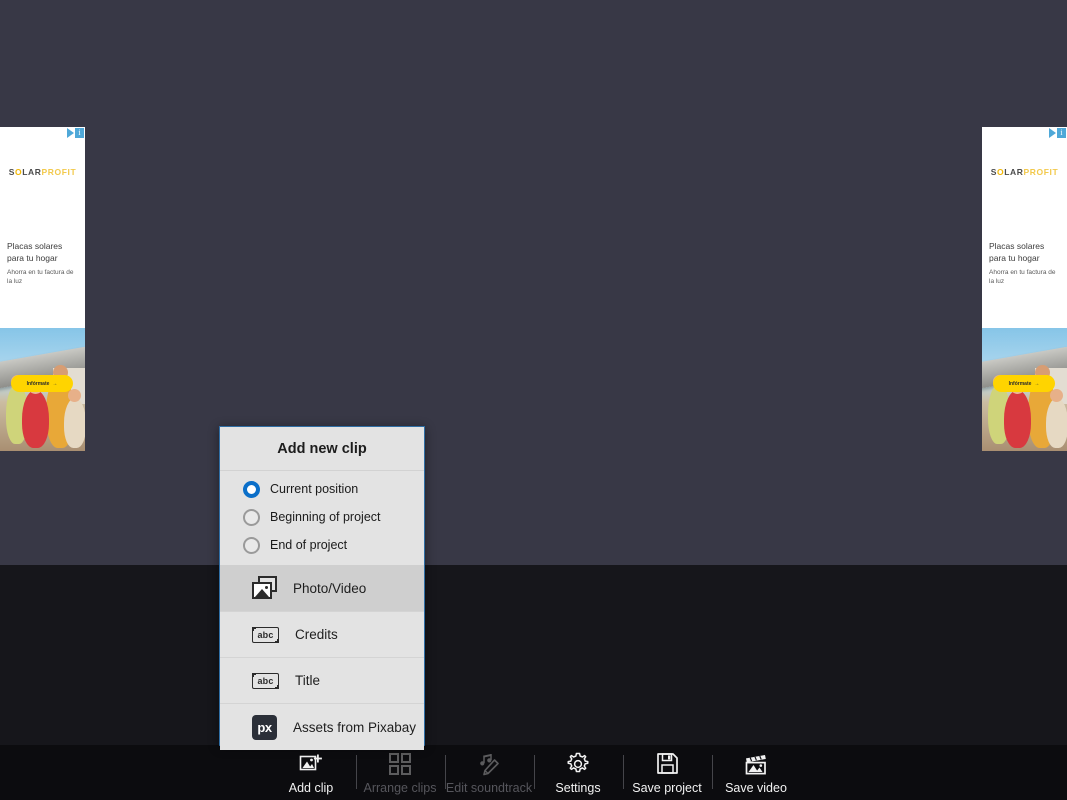 The width and height of the screenshot is (1067, 800). What do you see at coordinates (264, 588) in the screenshot?
I see `photo-video-icon` at bounding box center [264, 588].